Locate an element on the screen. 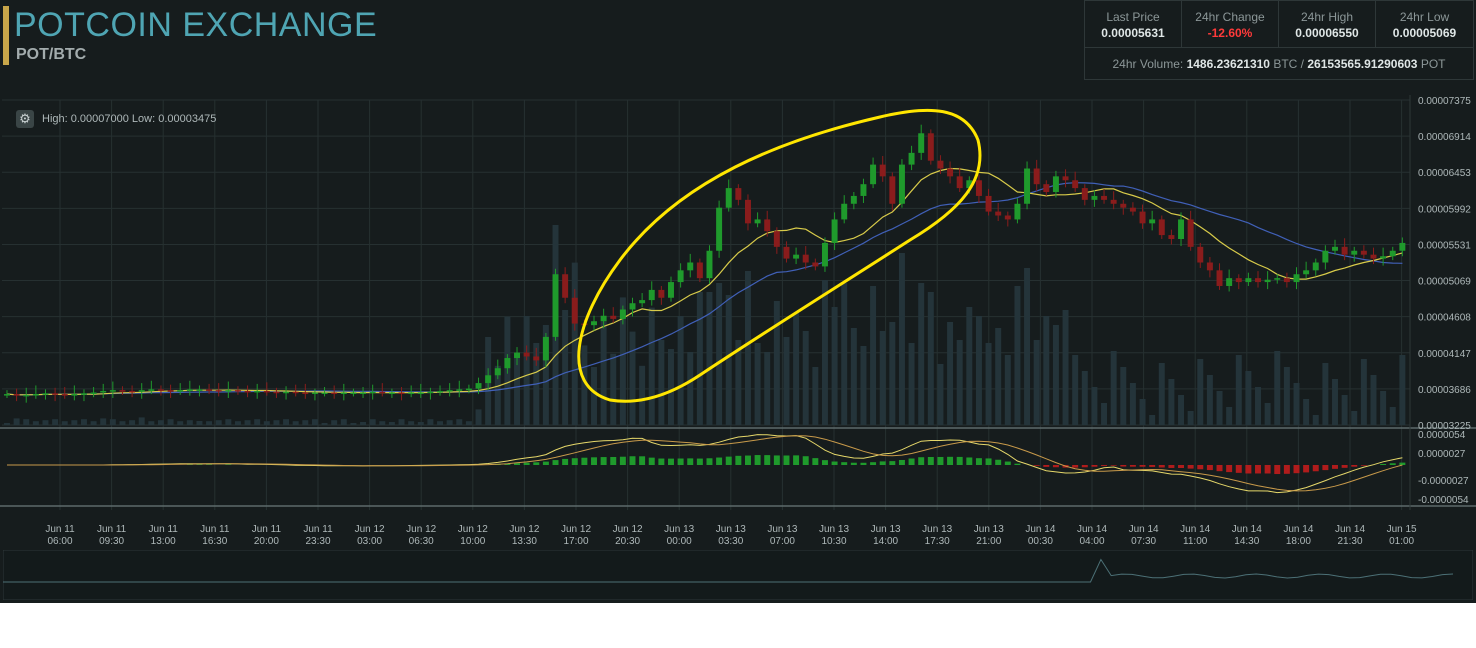 This screenshot has height=648, width=1476. volume-pot-unit: POT is located at coordinates (1433, 64).